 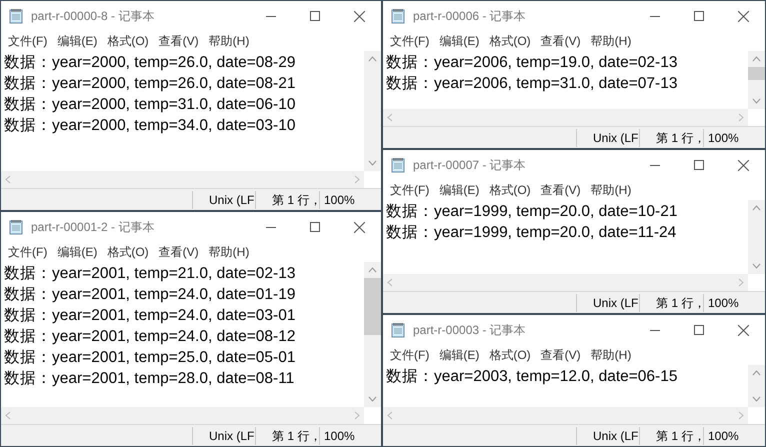 I want to click on text-line: 数据：year=2000, temp=26.0, date=08-21, so click(x=150, y=84).